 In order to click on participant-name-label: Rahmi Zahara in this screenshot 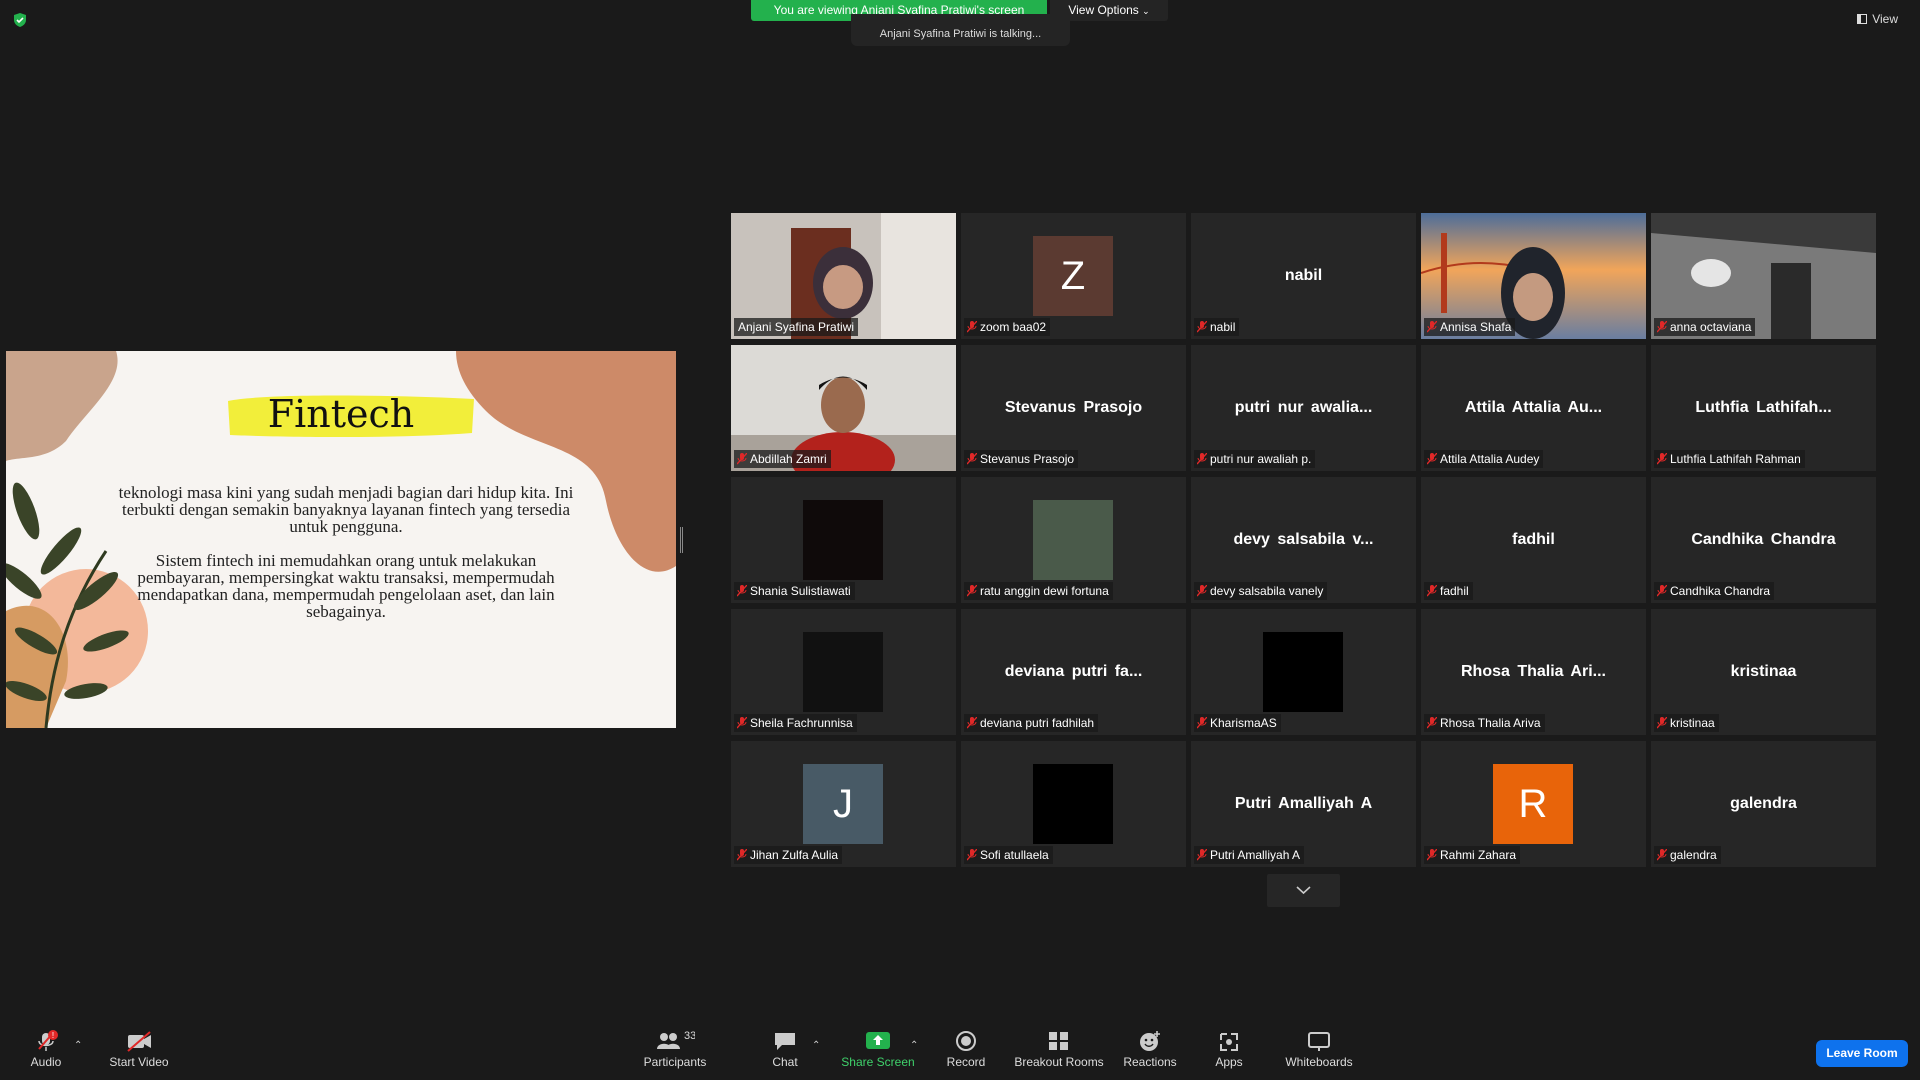, I will do `click(1472, 855)`.